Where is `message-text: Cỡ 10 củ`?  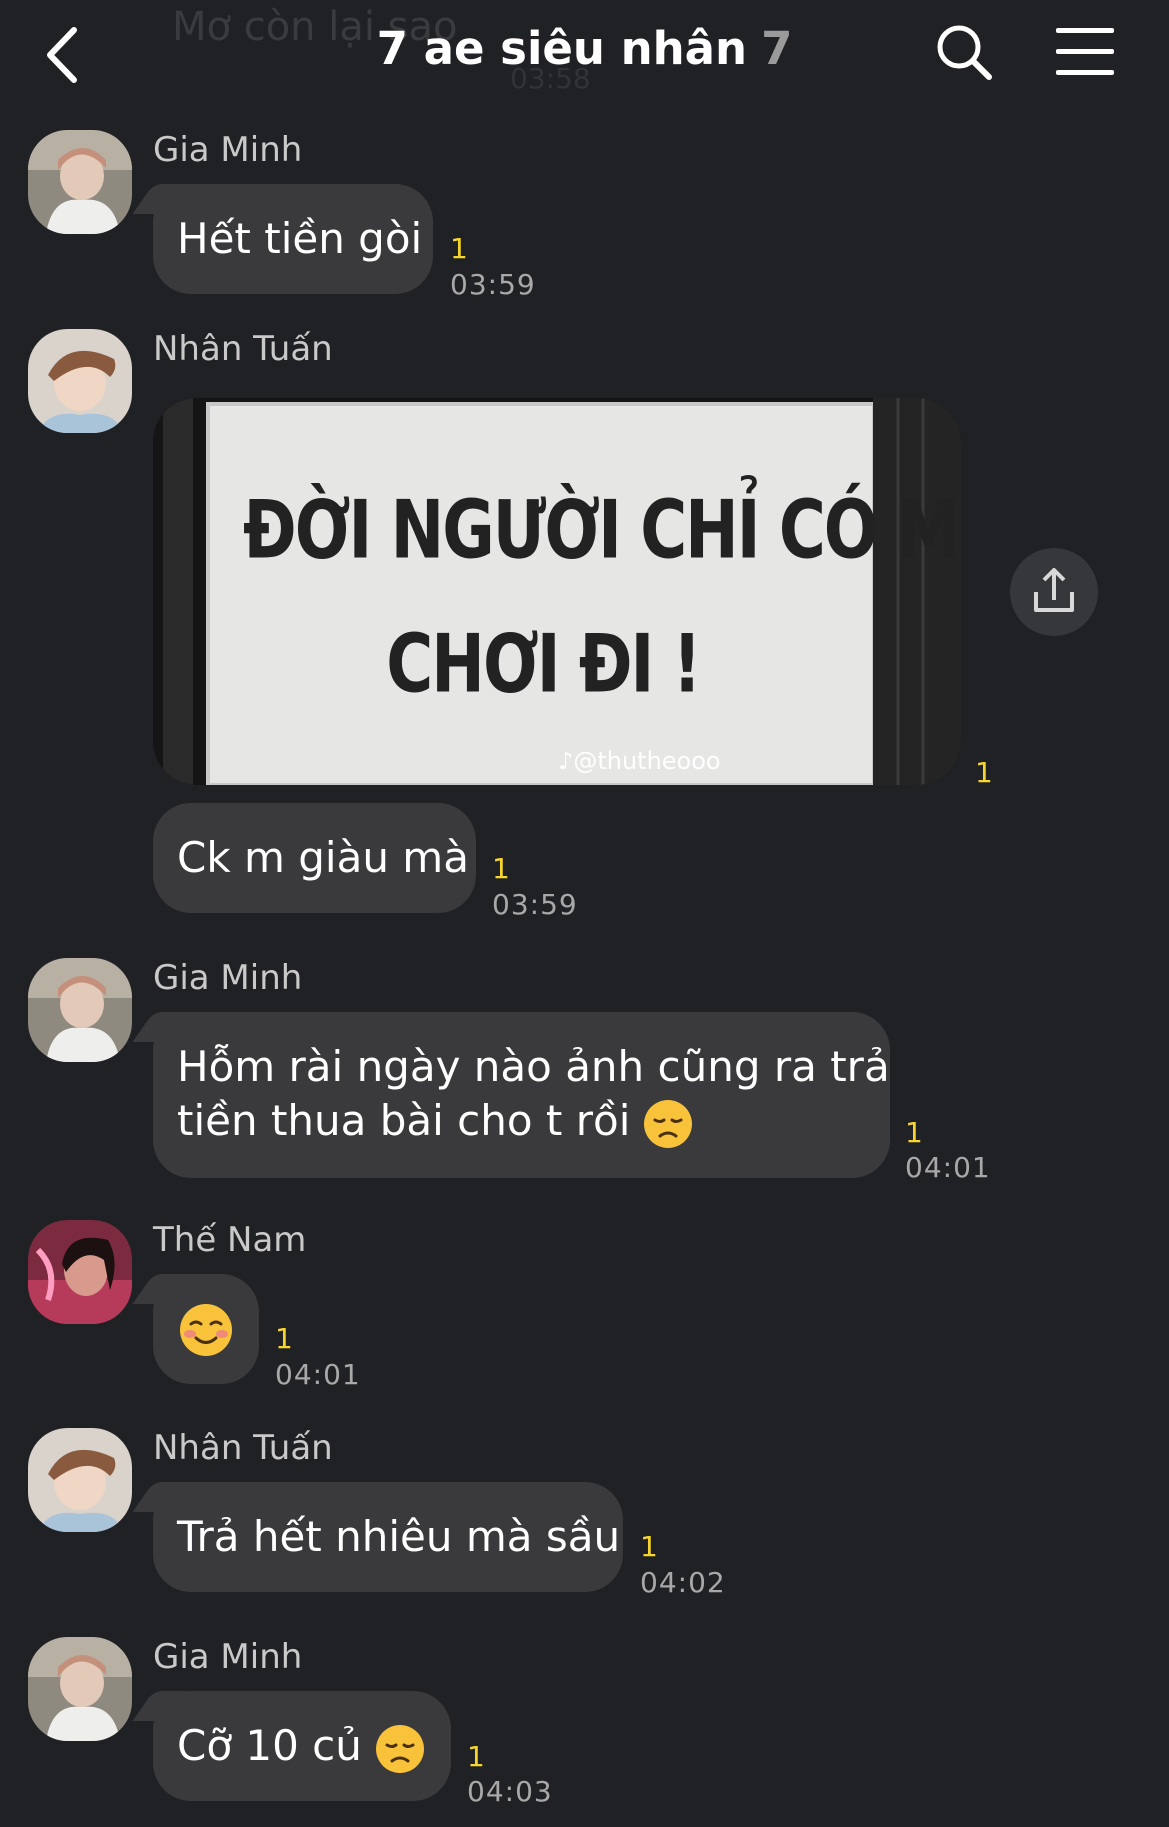
message-text: Cỡ 10 củ is located at coordinates (269, 1745).